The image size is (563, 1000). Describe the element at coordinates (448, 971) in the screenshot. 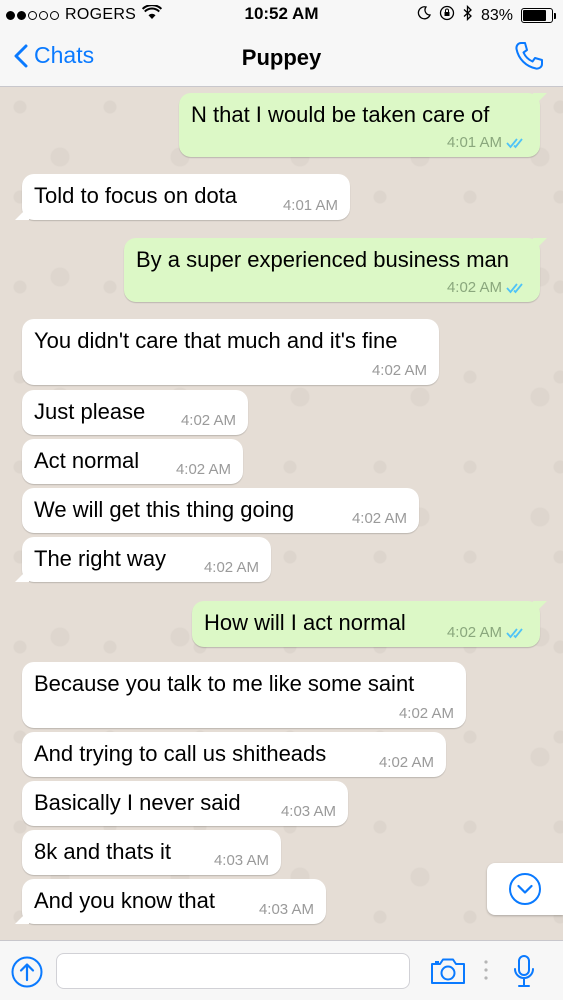

I see `camera-icon` at that location.